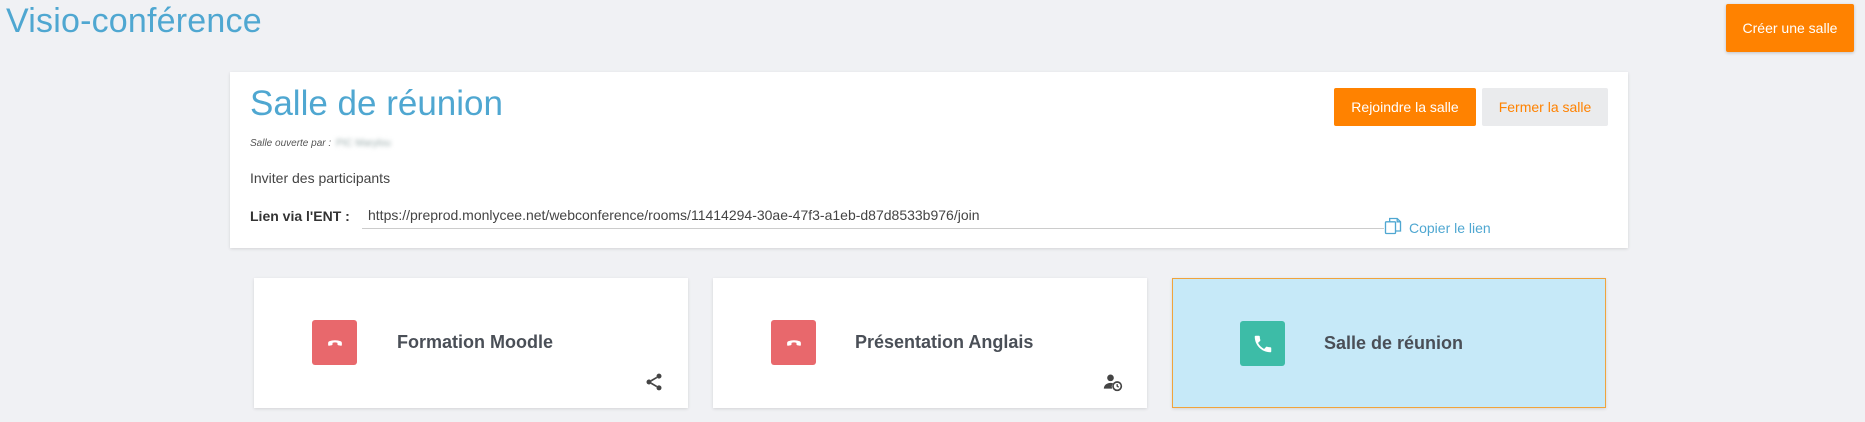  What do you see at coordinates (944, 342) in the screenshot?
I see `room-card-name: Présentation Anglais` at bounding box center [944, 342].